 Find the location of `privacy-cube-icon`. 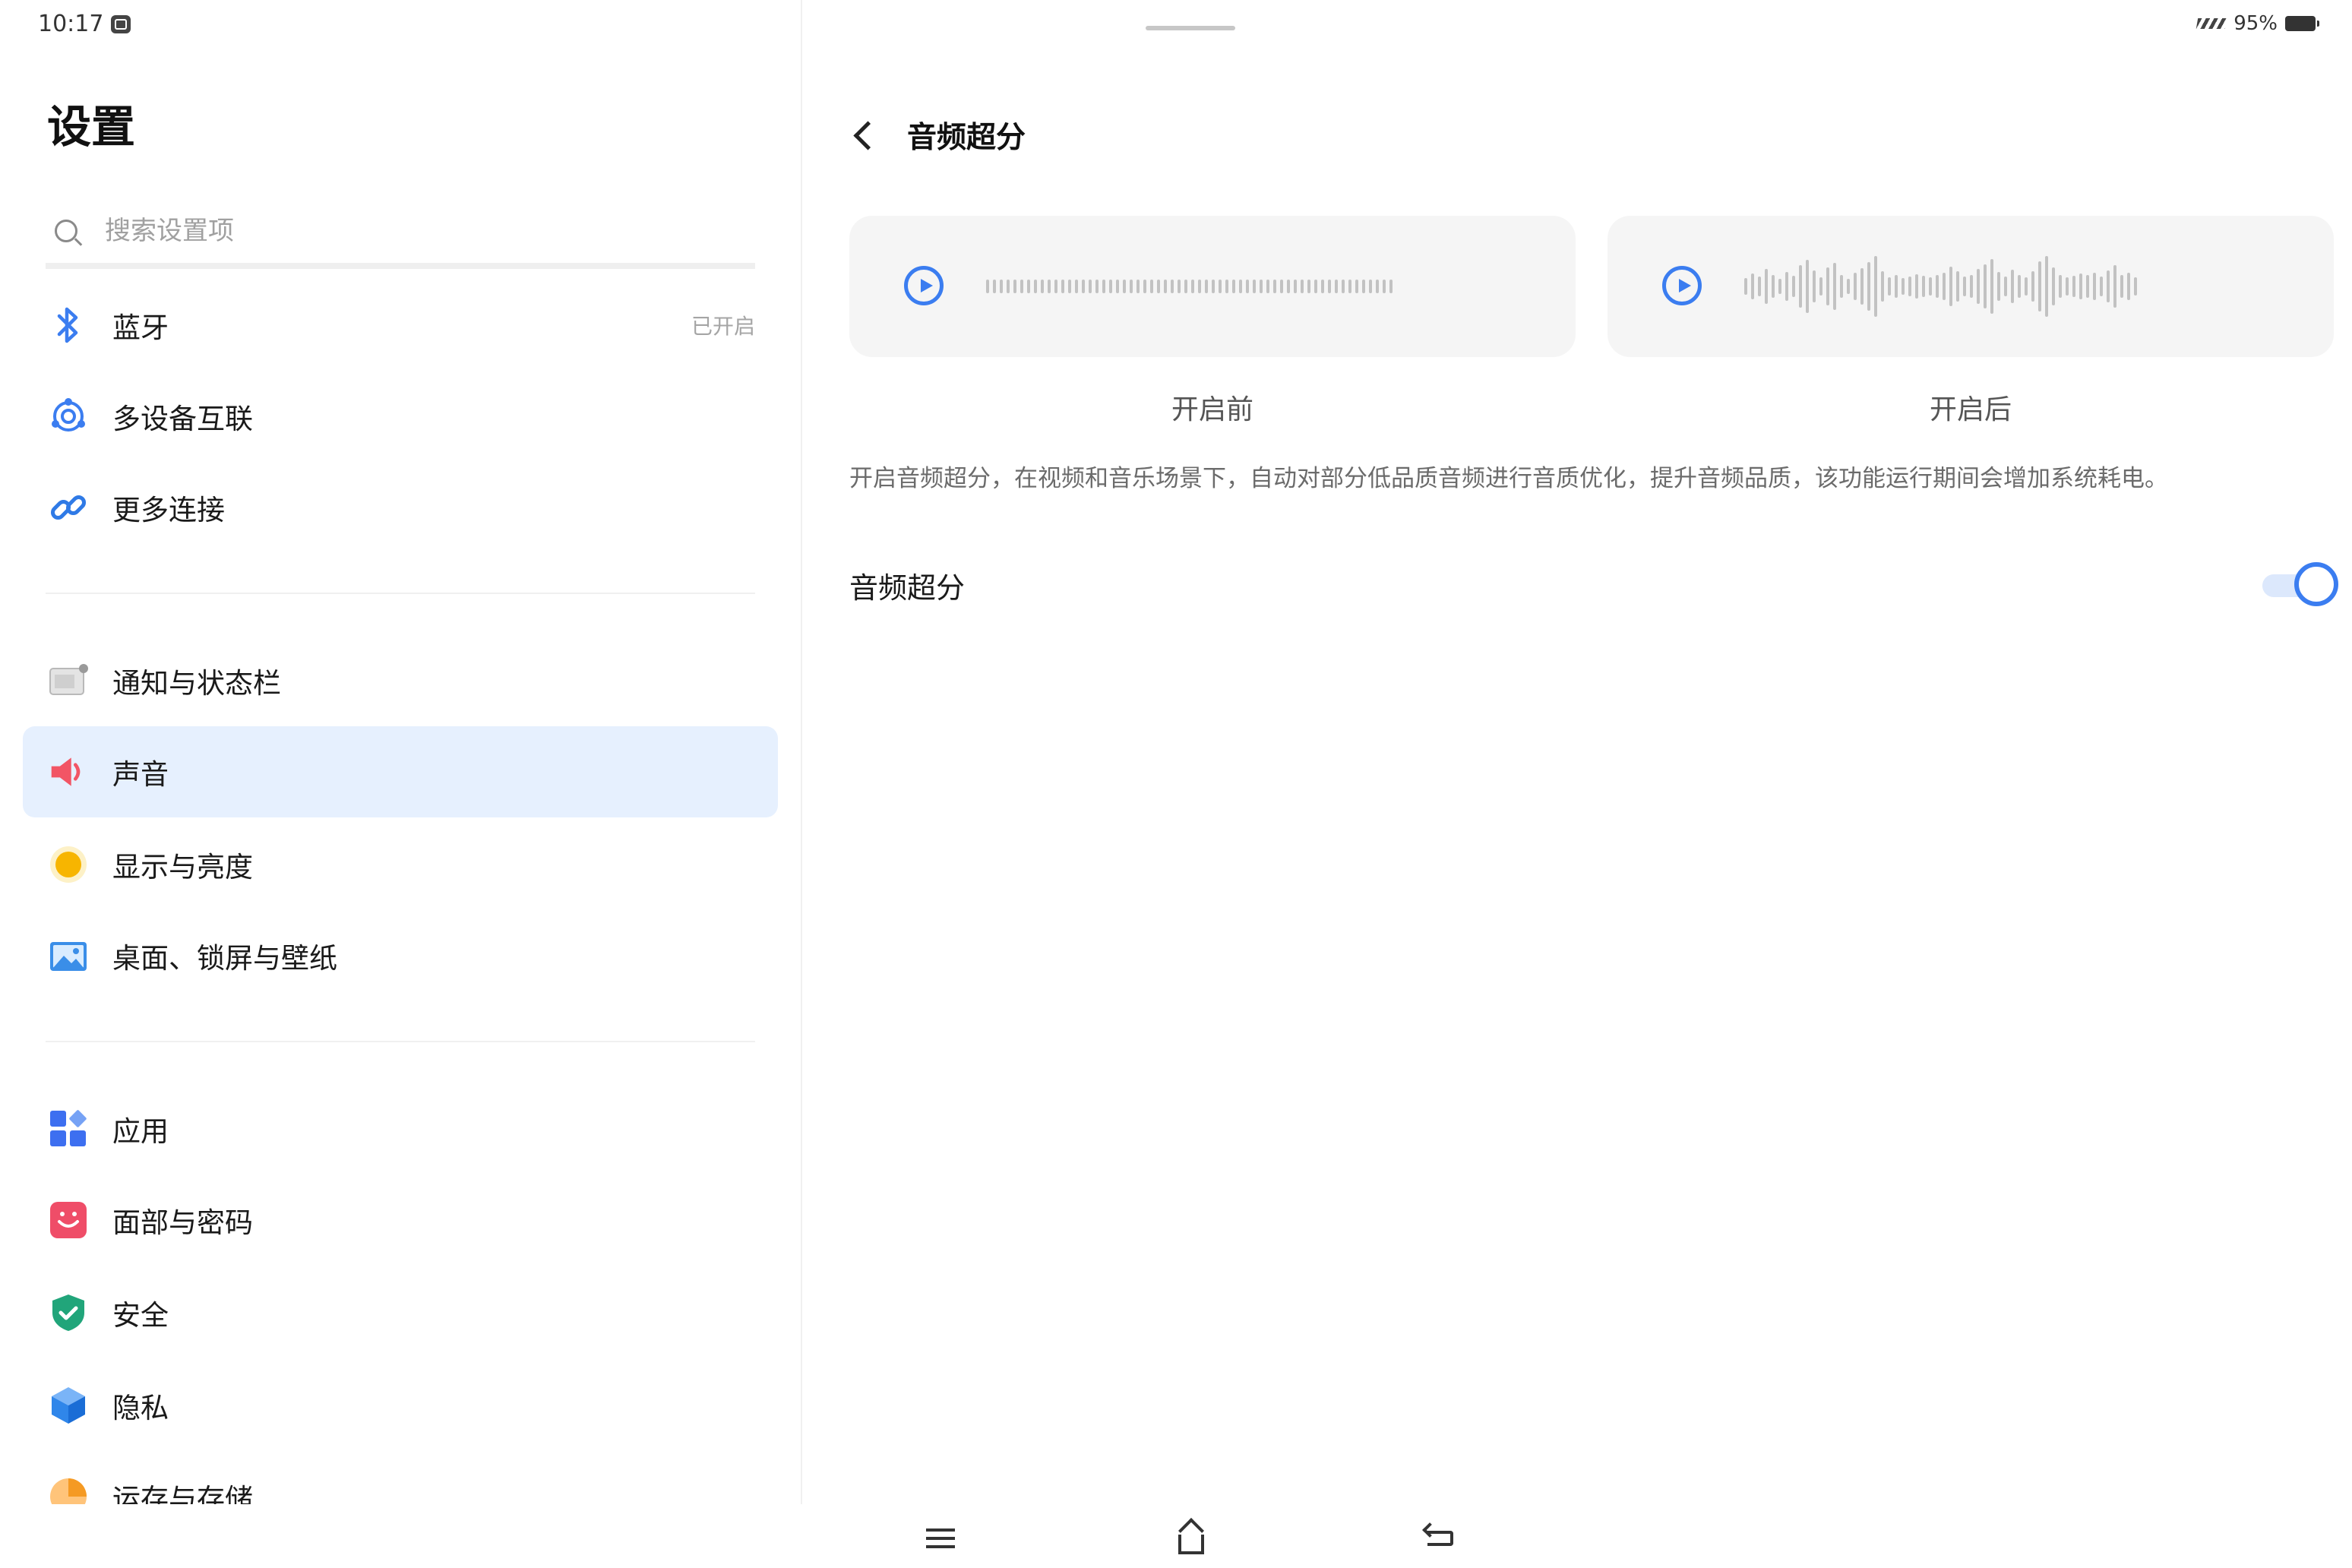

privacy-cube-icon is located at coordinates (68, 1405).